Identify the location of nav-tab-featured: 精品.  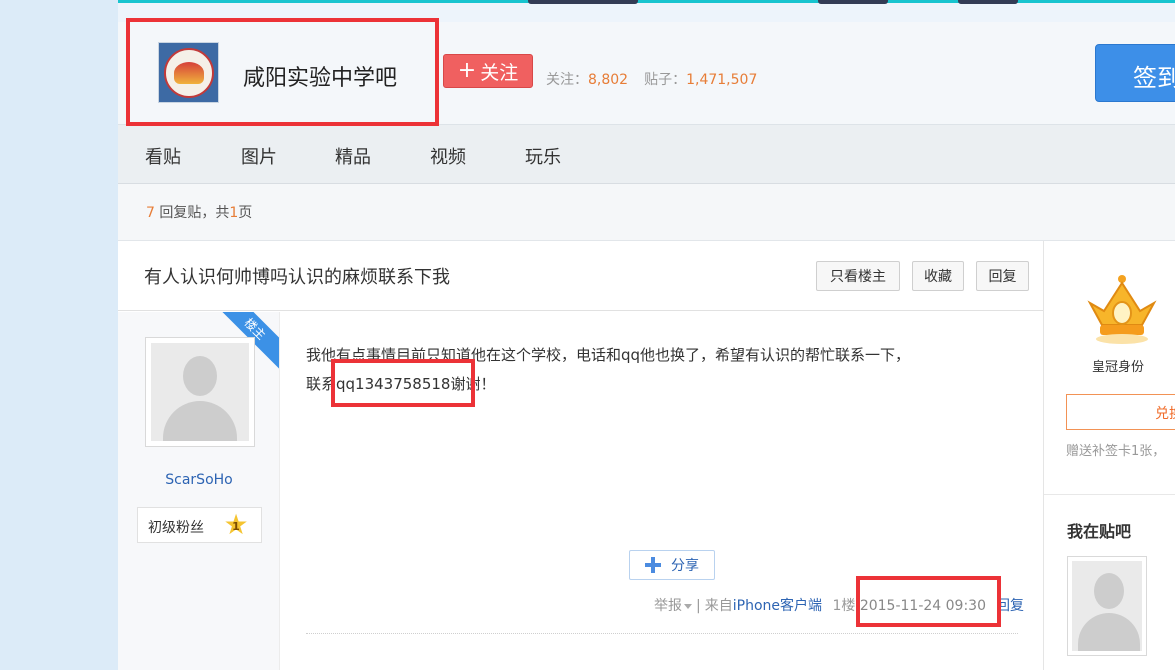
(353, 156).